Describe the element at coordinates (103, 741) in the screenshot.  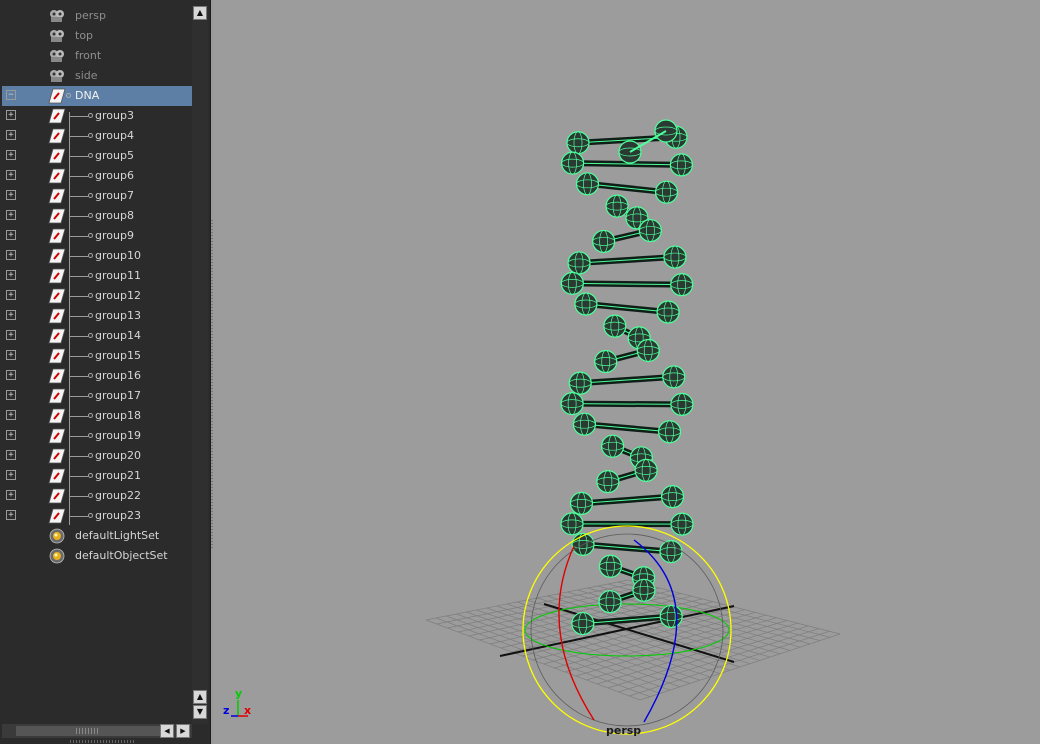
I see `panel-resize-grip` at that location.